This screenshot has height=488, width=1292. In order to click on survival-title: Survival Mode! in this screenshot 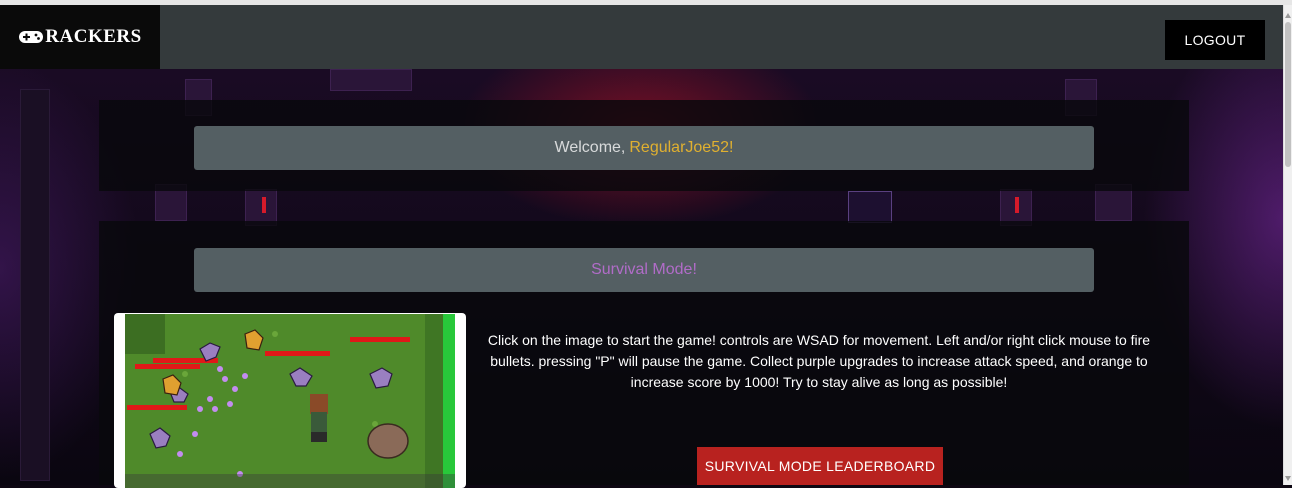, I will do `click(644, 269)`.